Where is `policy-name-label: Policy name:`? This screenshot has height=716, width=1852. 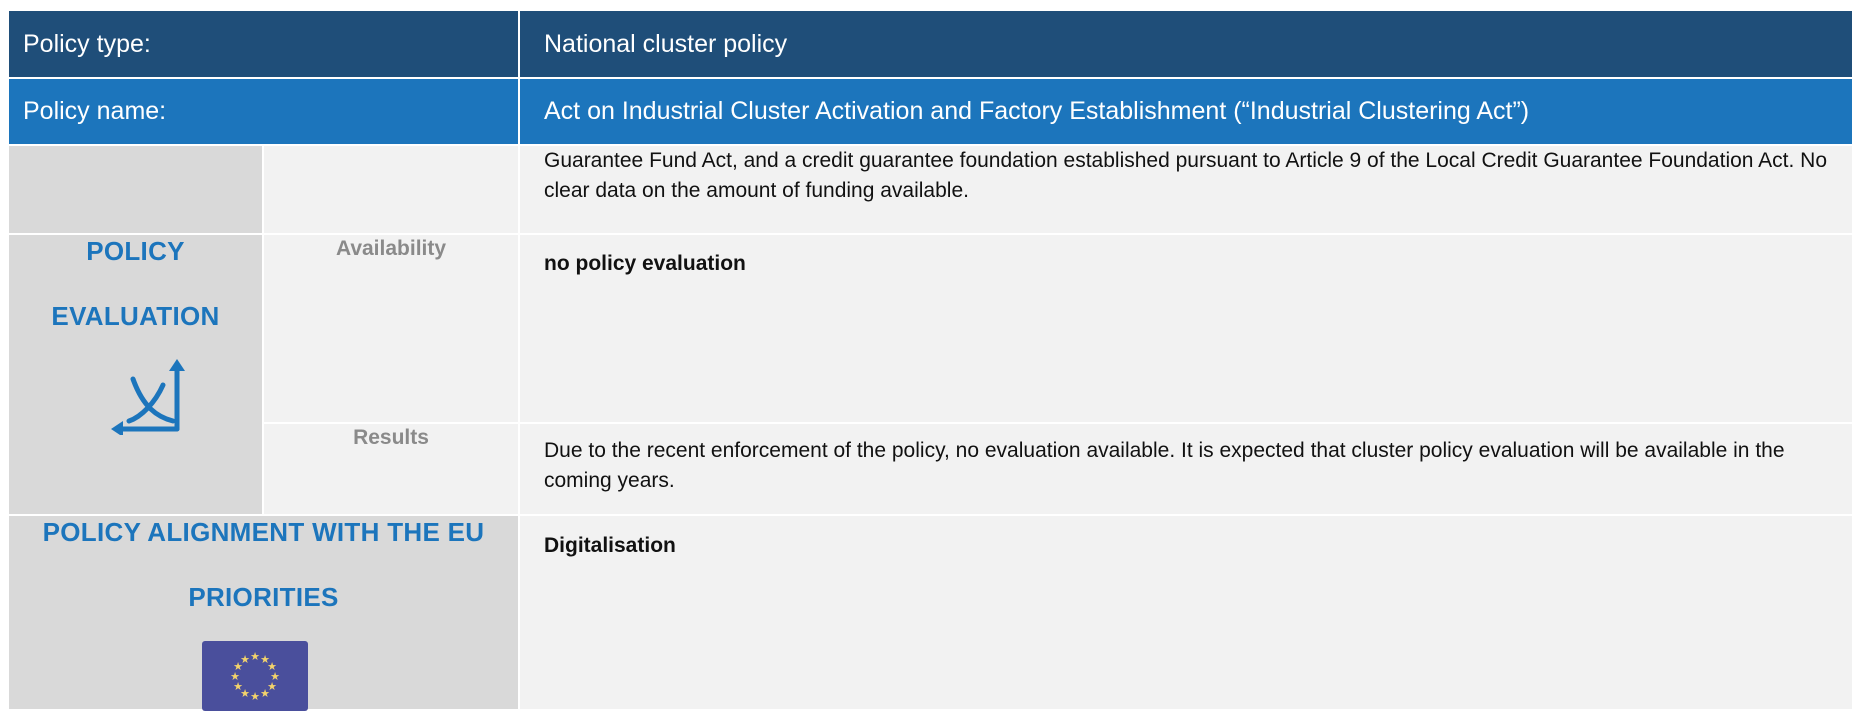 policy-name-label: Policy name: is located at coordinates (95, 111).